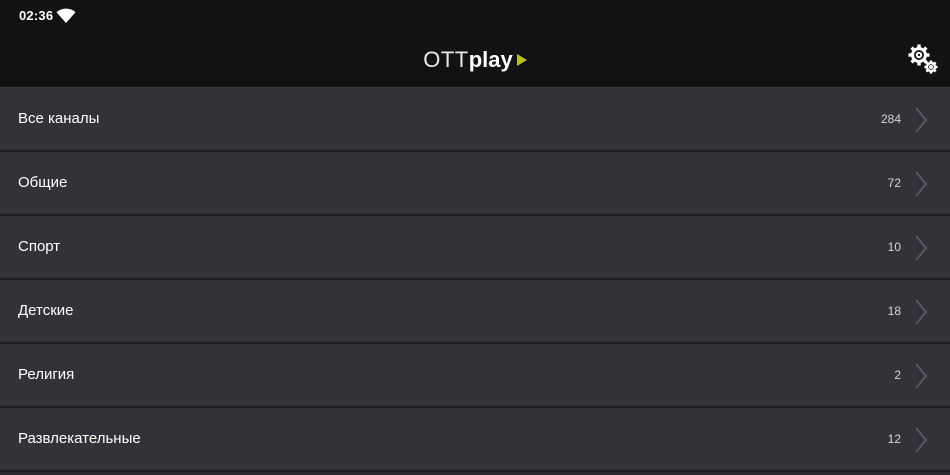 Image resolution: width=950 pixels, height=475 pixels. What do you see at coordinates (521, 59) in the screenshot?
I see `logo-play-triangle-icon` at bounding box center [521, 59].